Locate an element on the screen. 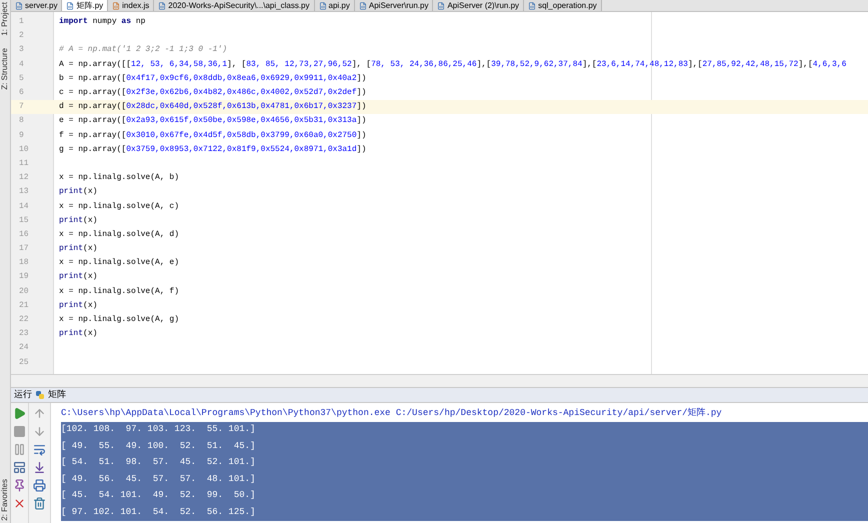  line-number: 19 is located at coordinates (24, 277).